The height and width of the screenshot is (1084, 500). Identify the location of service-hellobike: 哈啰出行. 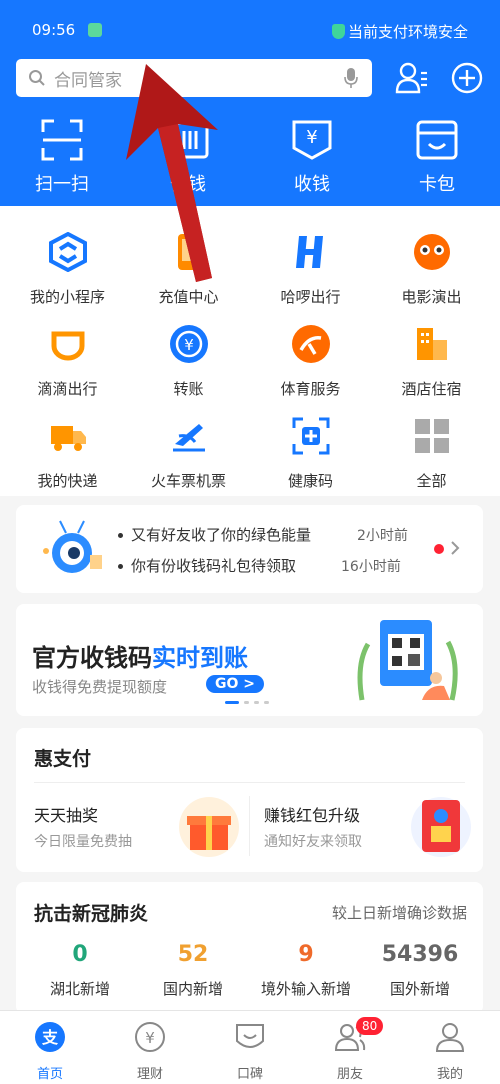
(310, 277).